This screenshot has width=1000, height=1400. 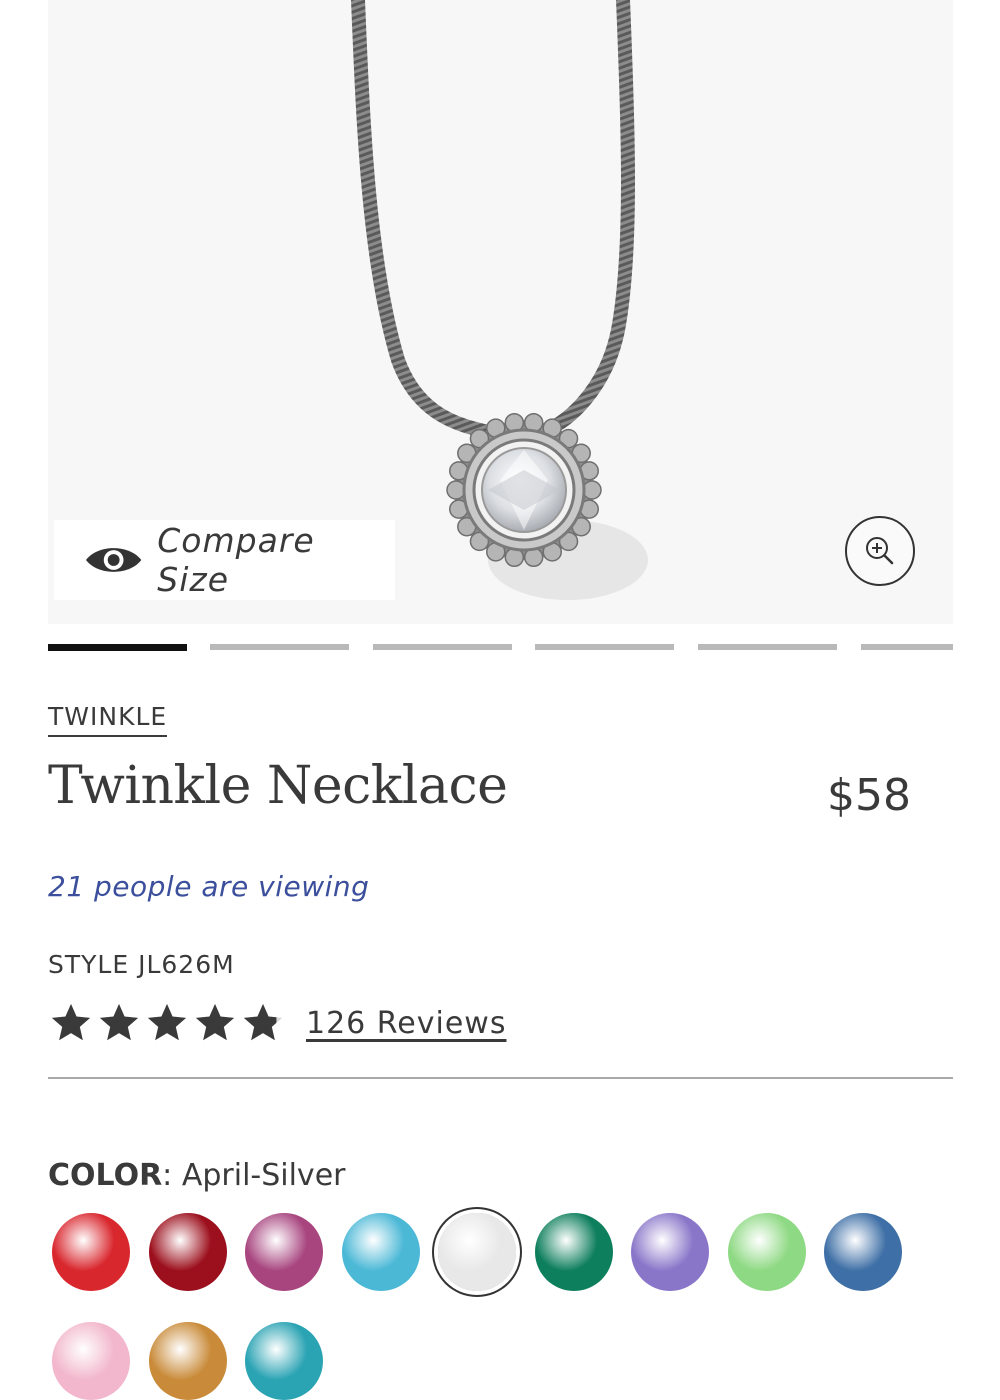 I want to click on style-number: STYLE JL626M, so click(x=141, y=964).